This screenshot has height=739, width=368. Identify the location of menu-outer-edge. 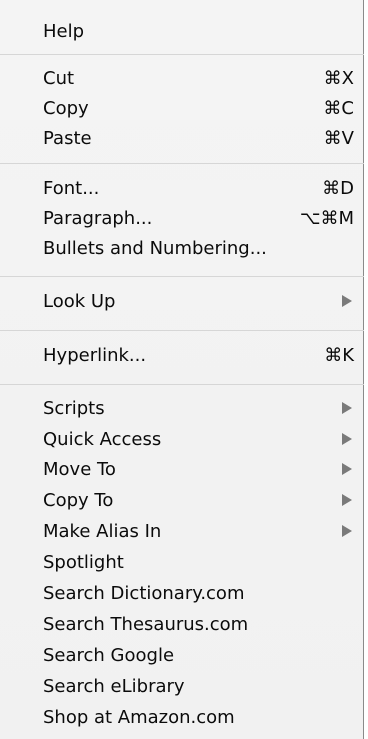
(366, 369).